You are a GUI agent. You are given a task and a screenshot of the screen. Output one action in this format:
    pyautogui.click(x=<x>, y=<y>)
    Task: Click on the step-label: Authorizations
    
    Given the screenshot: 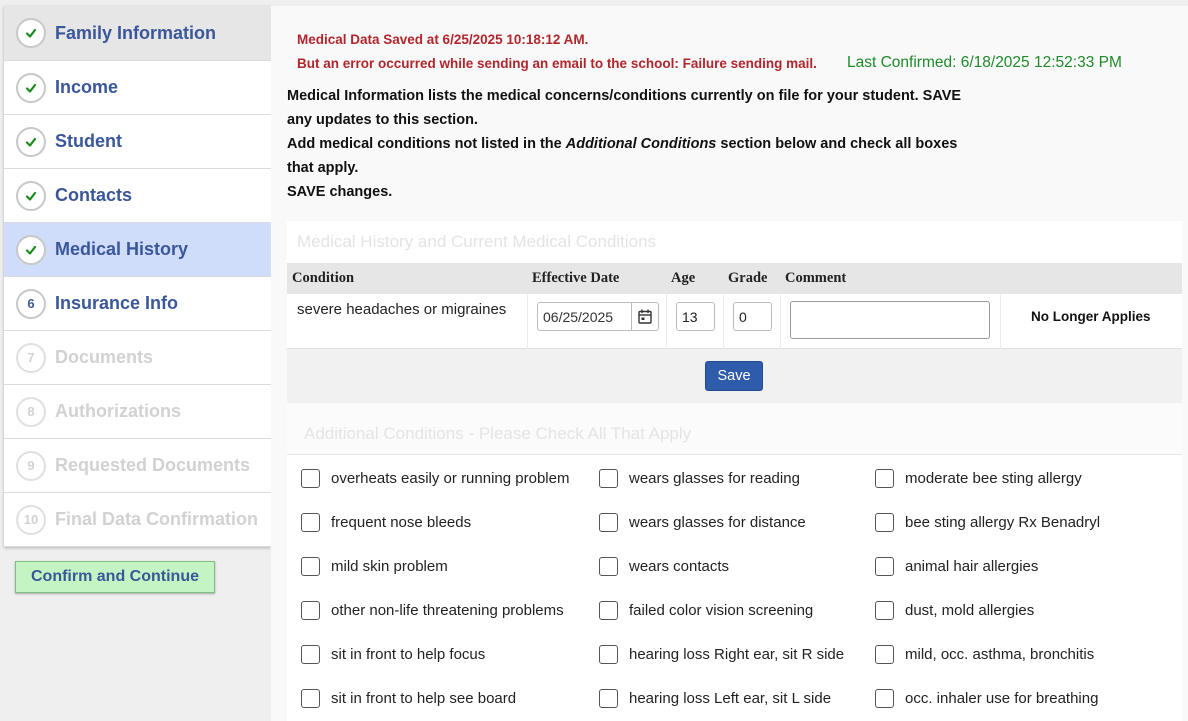 What is the action you would take?
    pyautogui.click(x=118, y=411)
    